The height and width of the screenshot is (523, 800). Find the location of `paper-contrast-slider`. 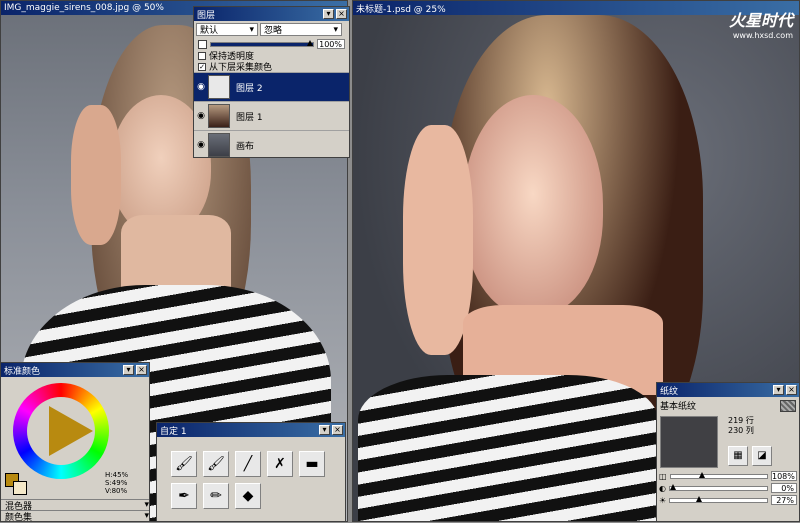

paper-contrast-slider is located at coordinates (718, 487).